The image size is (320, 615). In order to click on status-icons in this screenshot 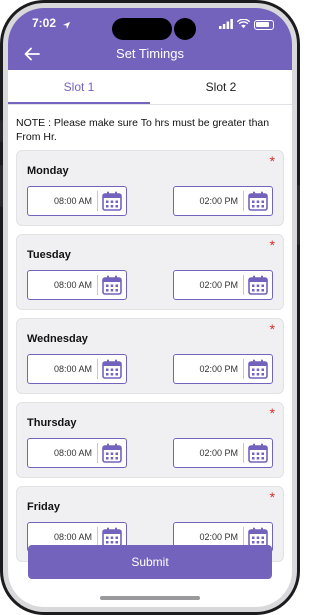, I will do `click(246, 25)`.